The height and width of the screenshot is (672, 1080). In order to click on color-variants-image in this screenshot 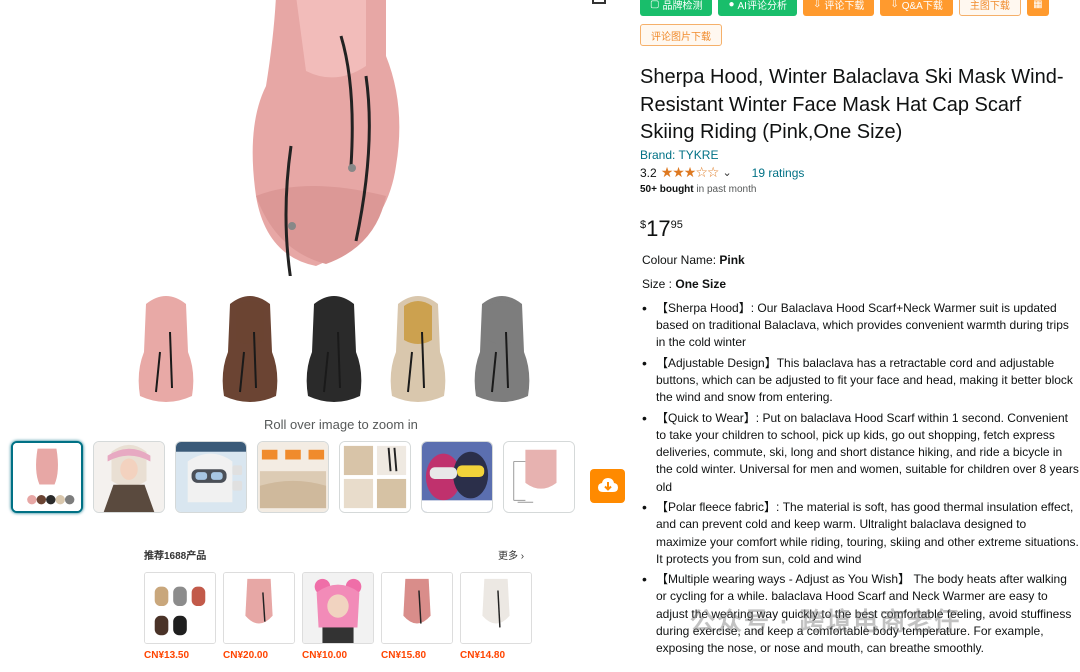, I will do `click(340, 352)`.